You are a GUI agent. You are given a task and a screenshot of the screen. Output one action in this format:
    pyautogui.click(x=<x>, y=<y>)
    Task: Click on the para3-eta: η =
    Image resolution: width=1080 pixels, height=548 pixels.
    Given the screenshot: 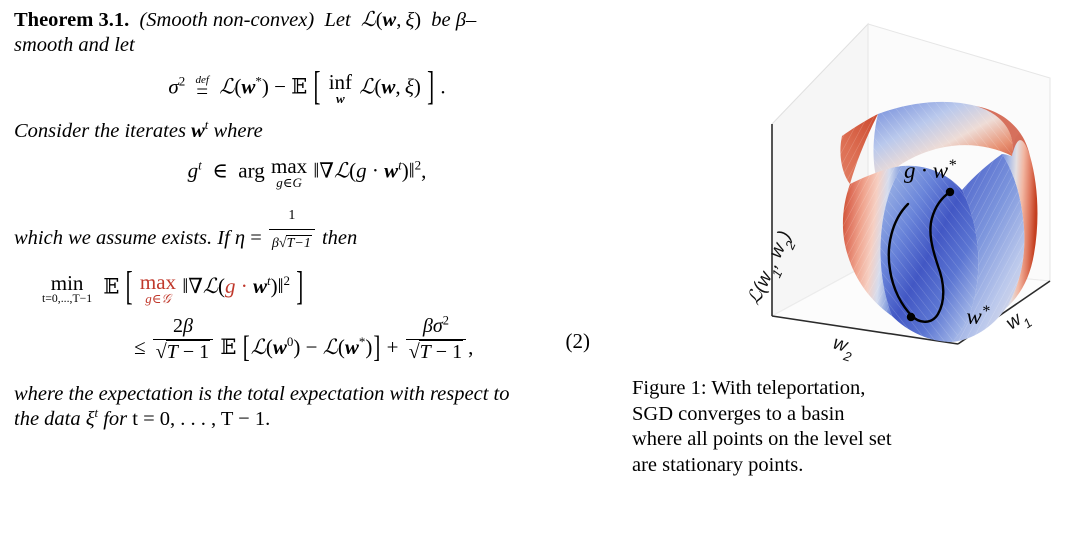 What is the action you would take?
    pyautogui.click(x=248, y=238)
    